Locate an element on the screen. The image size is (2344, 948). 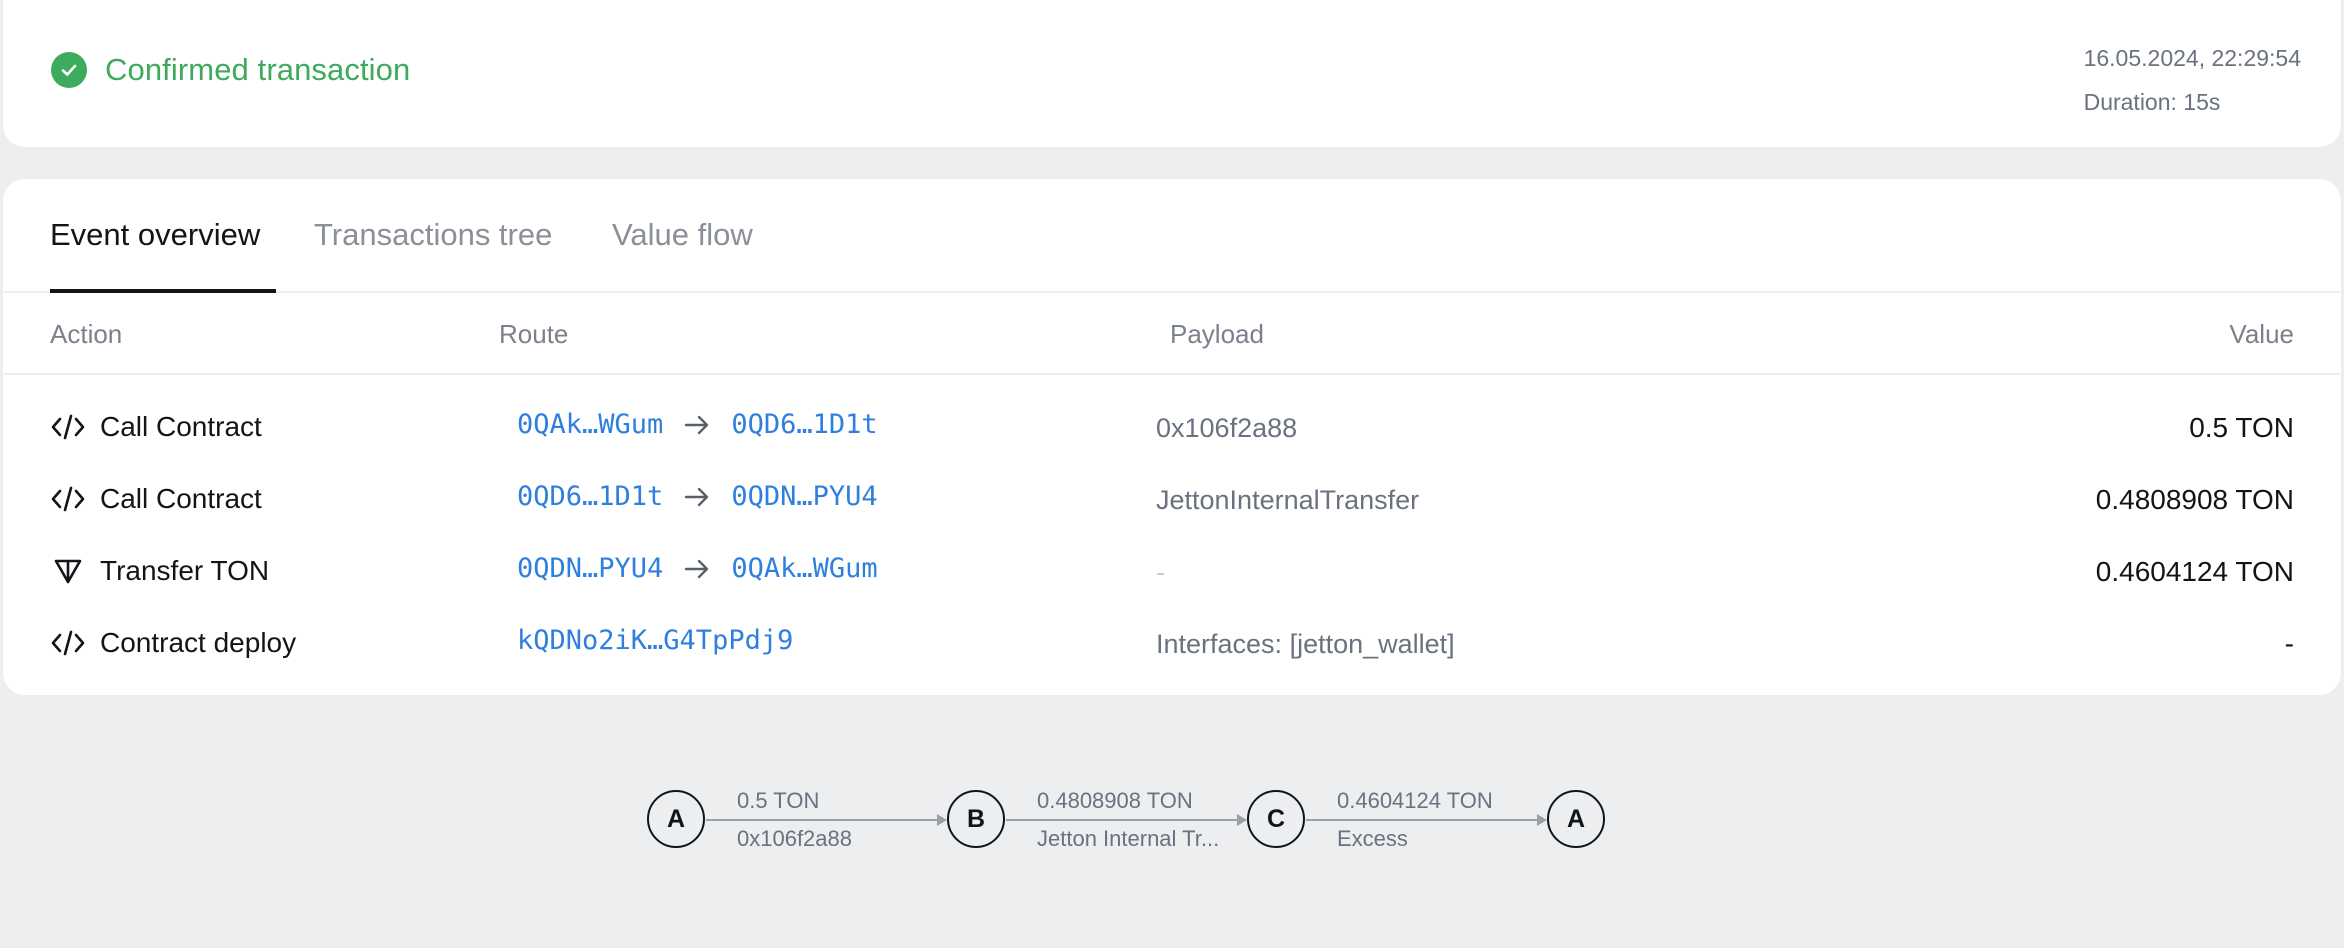
from-address-link: 0QDN…PYU4 is located at coordinates (590, 568).